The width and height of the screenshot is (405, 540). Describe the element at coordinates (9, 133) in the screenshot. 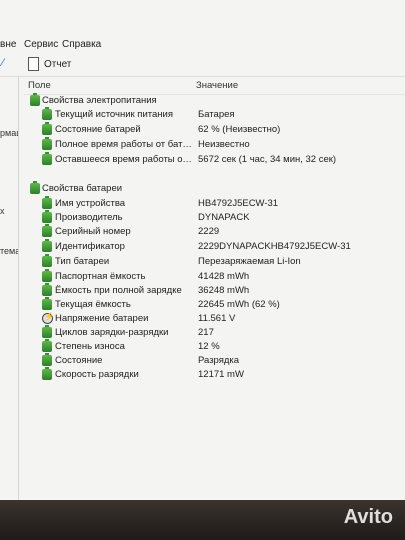

I see `sidebar-item-info: рмац` at that location.